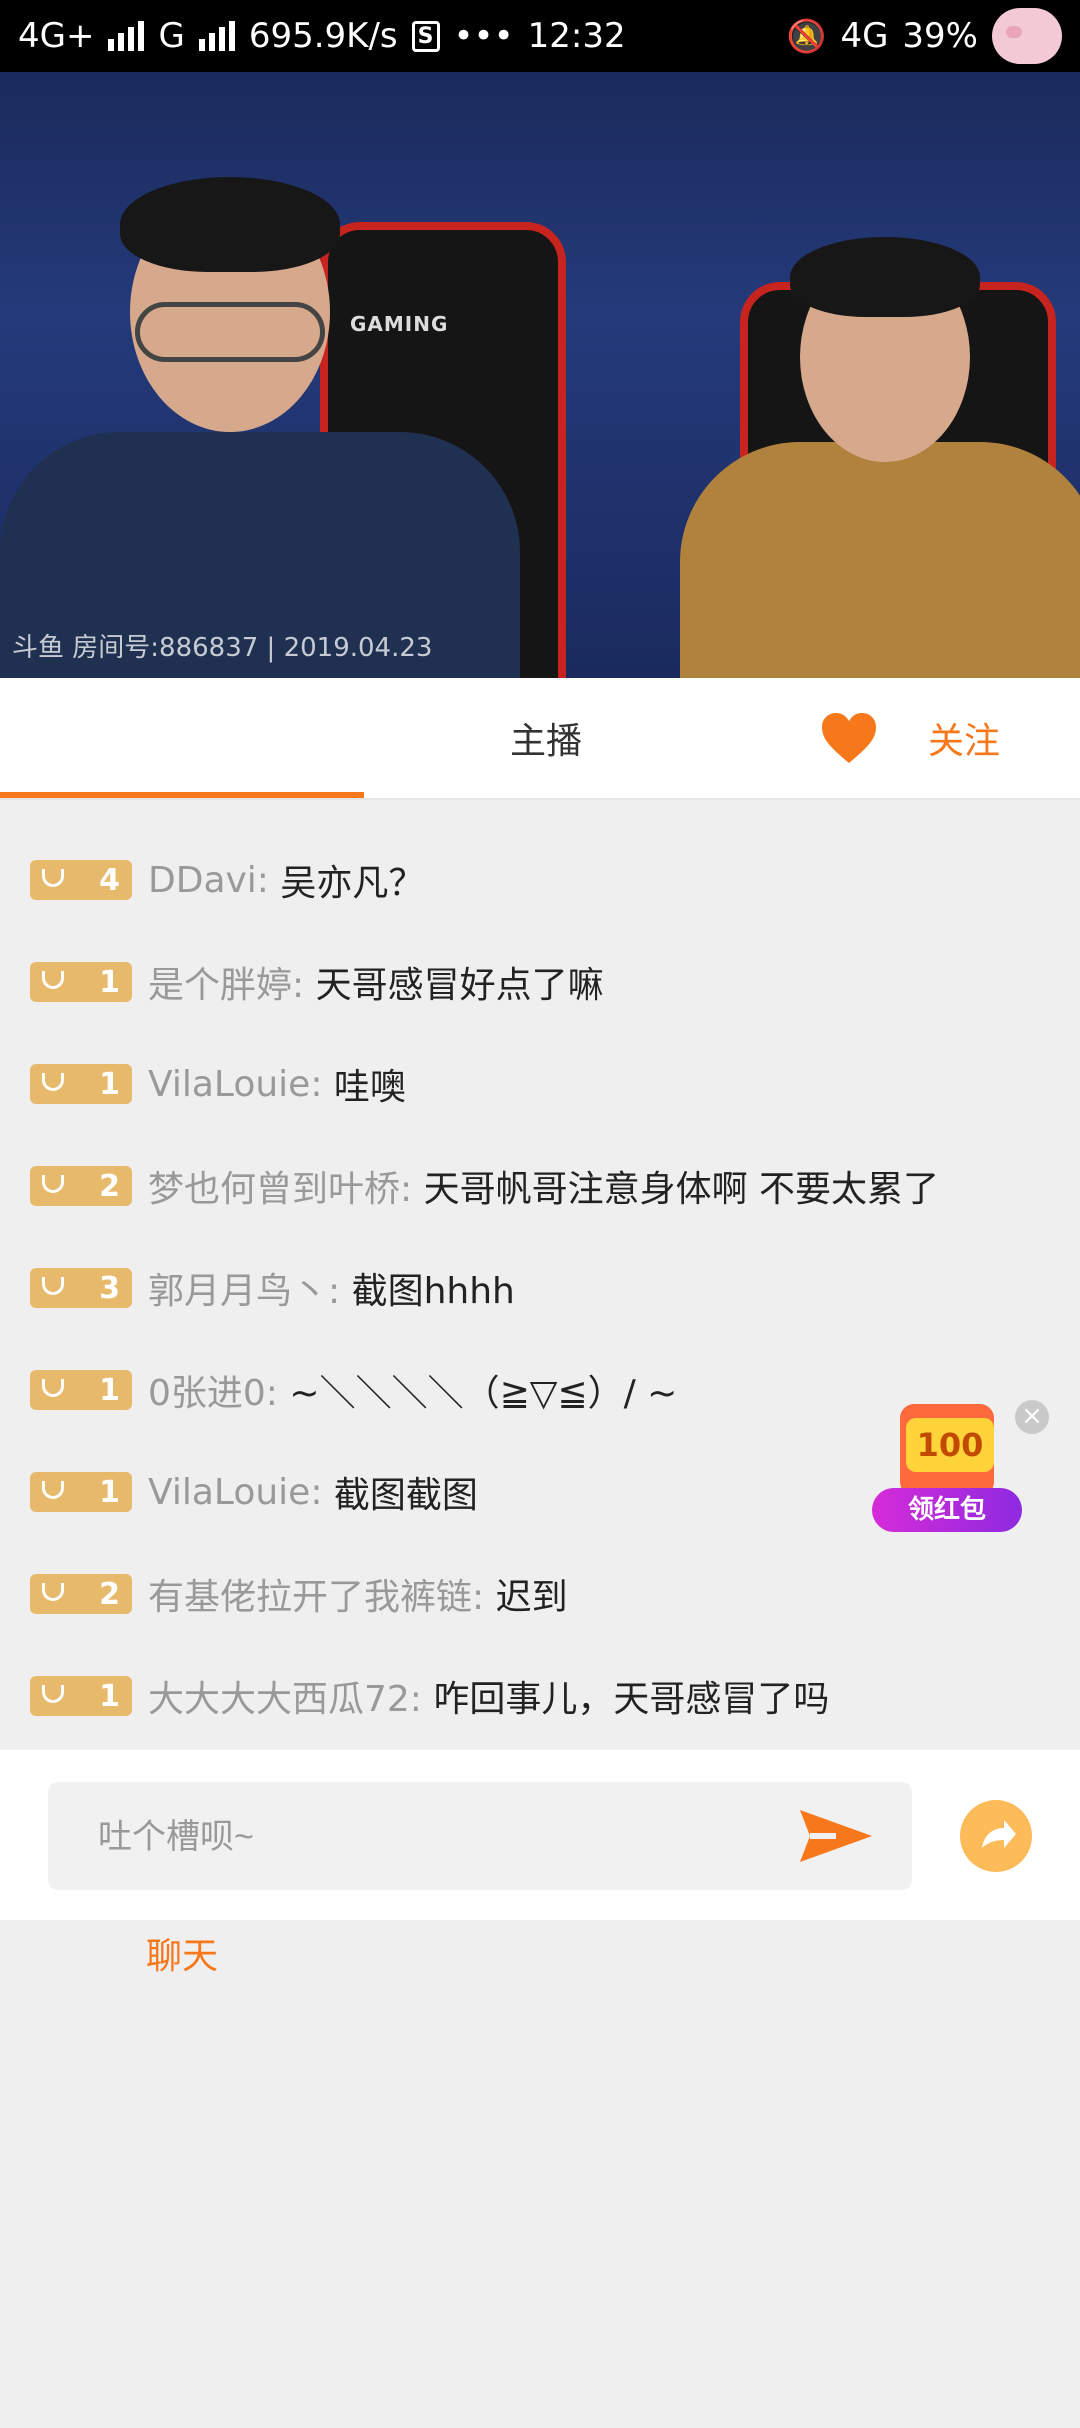  What do you see at coordinates (316, 1594) in the screenshot?
I see `message-username: 有基佬拉开了我裤链:` at bounding box center [316, 1594].